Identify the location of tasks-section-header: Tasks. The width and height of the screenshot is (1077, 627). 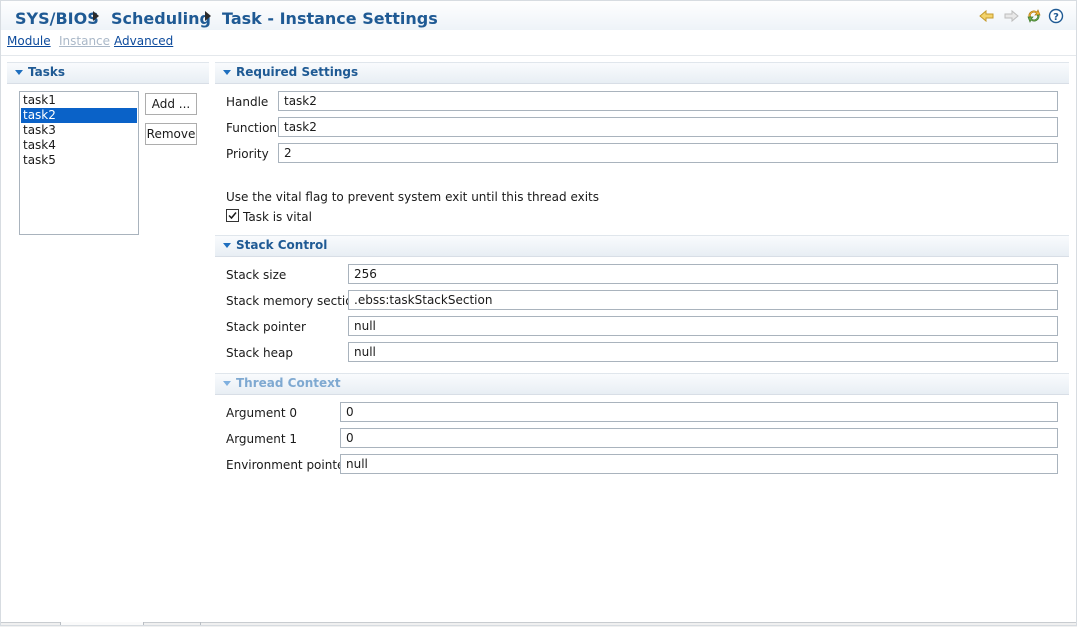
(108, 73).